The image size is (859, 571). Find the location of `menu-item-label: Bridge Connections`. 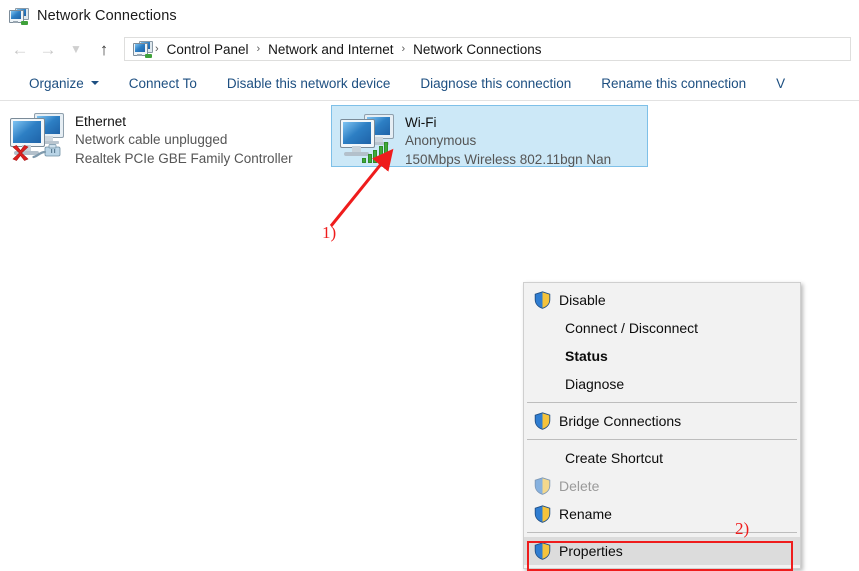

menu-item-label: Bridge Connections is located at coordinates (620, 421).